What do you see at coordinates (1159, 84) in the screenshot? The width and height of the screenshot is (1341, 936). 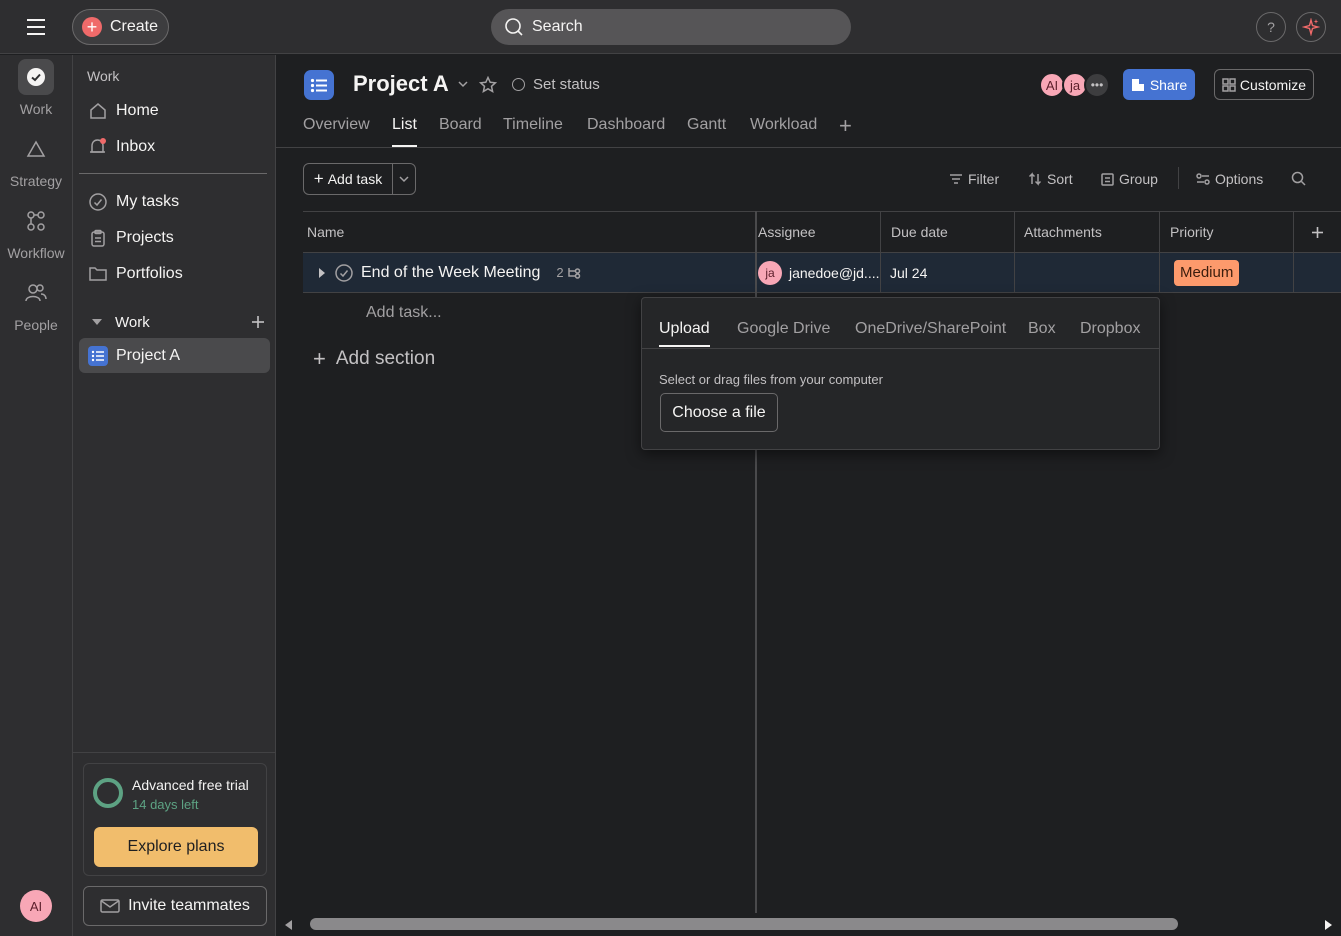 I see `share-button: Share` at bounding box center [1159, 84].